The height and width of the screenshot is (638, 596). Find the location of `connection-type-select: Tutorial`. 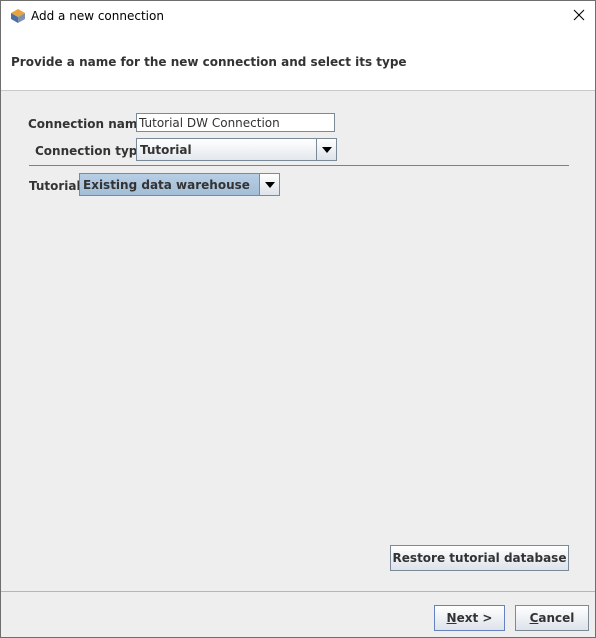

connection-type-select: Tutorial is located at coordinates (236, 149).